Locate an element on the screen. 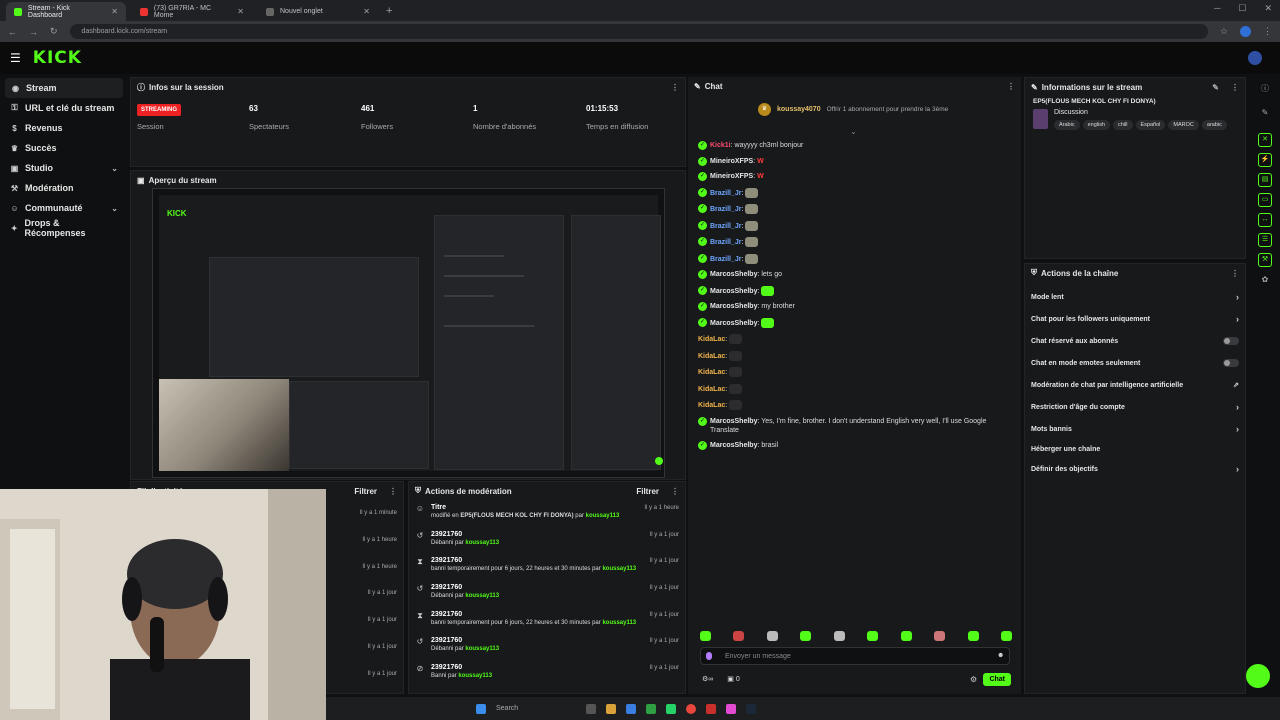  pdf-icon is located at coordinates (711, 708).